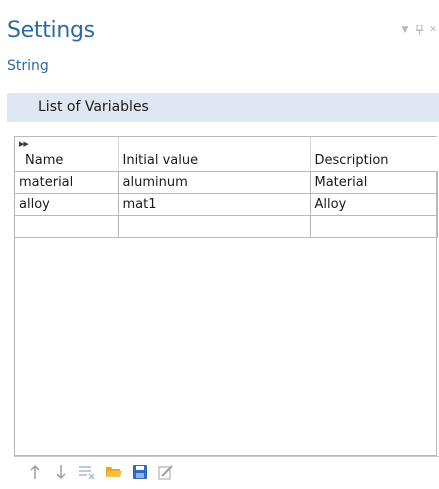 Image resolution: width=439 pixels, height=489 pixels. I want to click on column-header-name: ▶▶ Name, so click(67, 154).